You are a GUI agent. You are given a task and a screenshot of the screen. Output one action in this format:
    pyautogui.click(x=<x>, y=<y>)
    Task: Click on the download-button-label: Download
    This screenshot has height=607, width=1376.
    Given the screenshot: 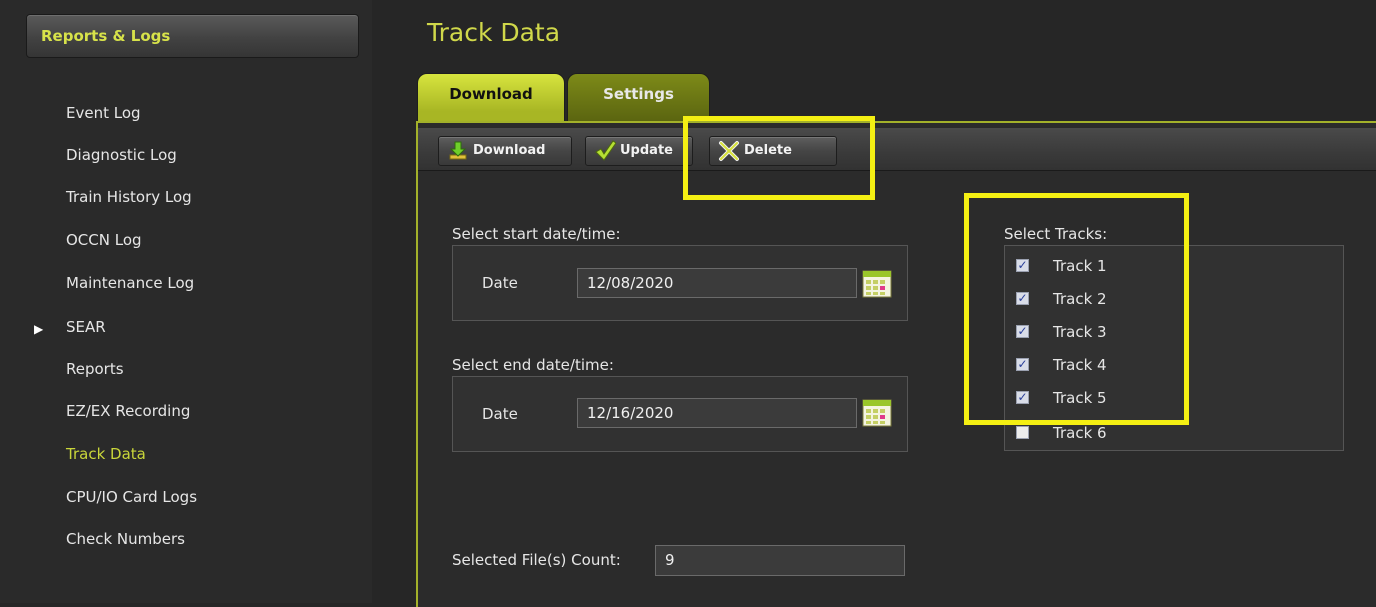 What is the action you would take?
    pyautogui.click(x=509, y=150)
    